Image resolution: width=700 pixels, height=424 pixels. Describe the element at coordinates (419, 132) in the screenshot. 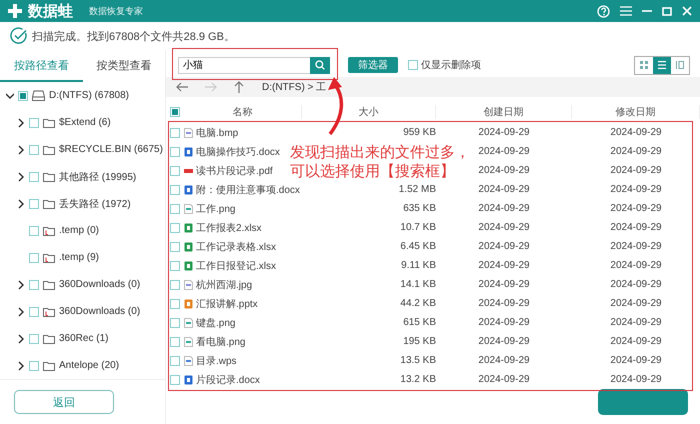

I see `file-size: 959 KB` at that location.